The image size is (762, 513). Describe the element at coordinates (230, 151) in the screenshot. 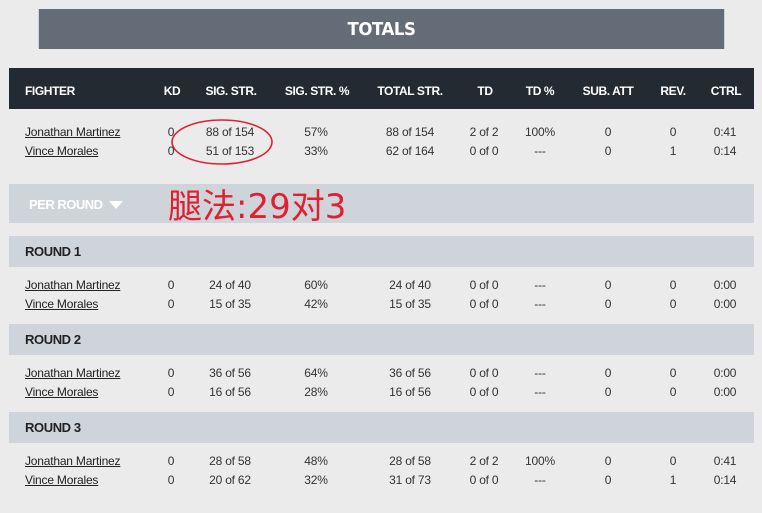

I see `cell-sig-str: 51 of 153` at that location.